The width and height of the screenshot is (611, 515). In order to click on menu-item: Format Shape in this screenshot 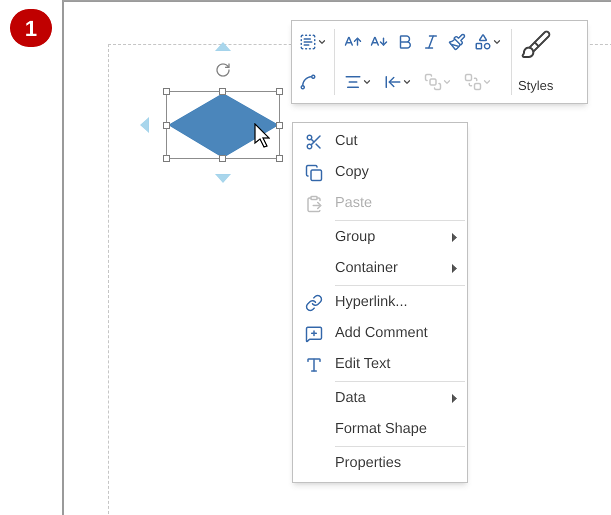, I will do `click(380, 429)`.